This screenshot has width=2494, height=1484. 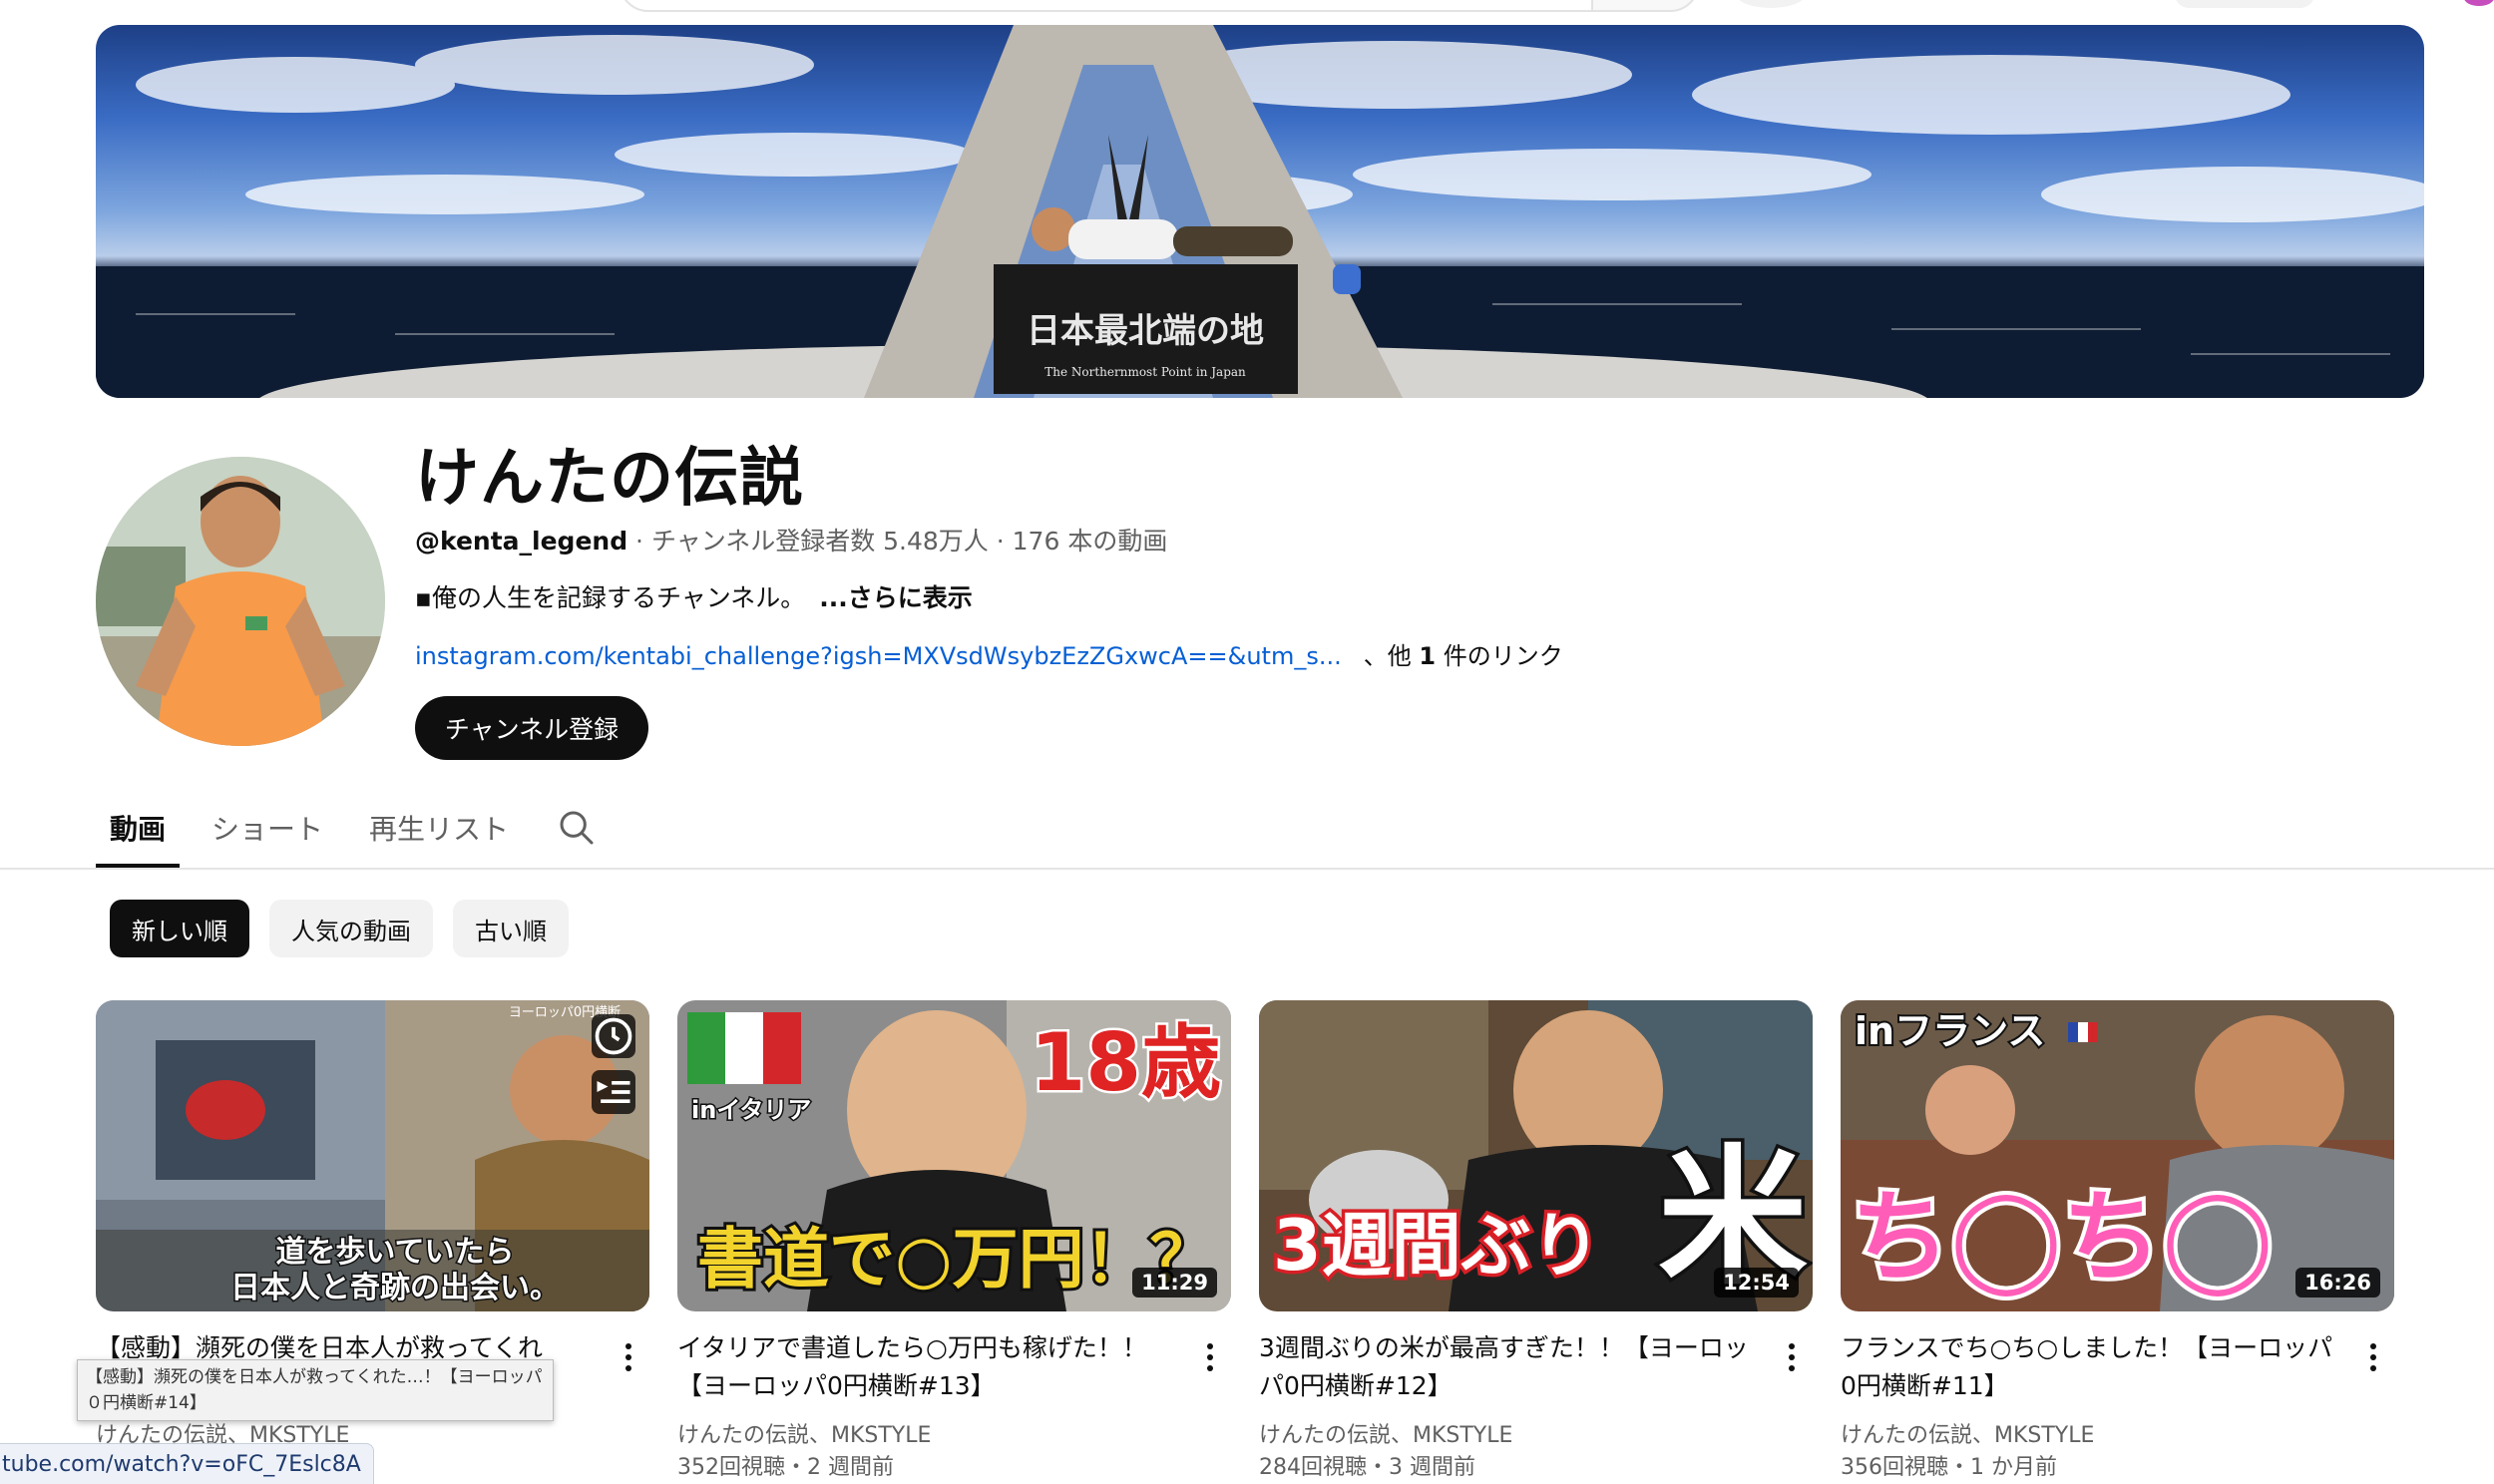 What do you see at coordinates (577, 828) in the screenshot?
I see `search-icon` at bounding box center [577, 828].